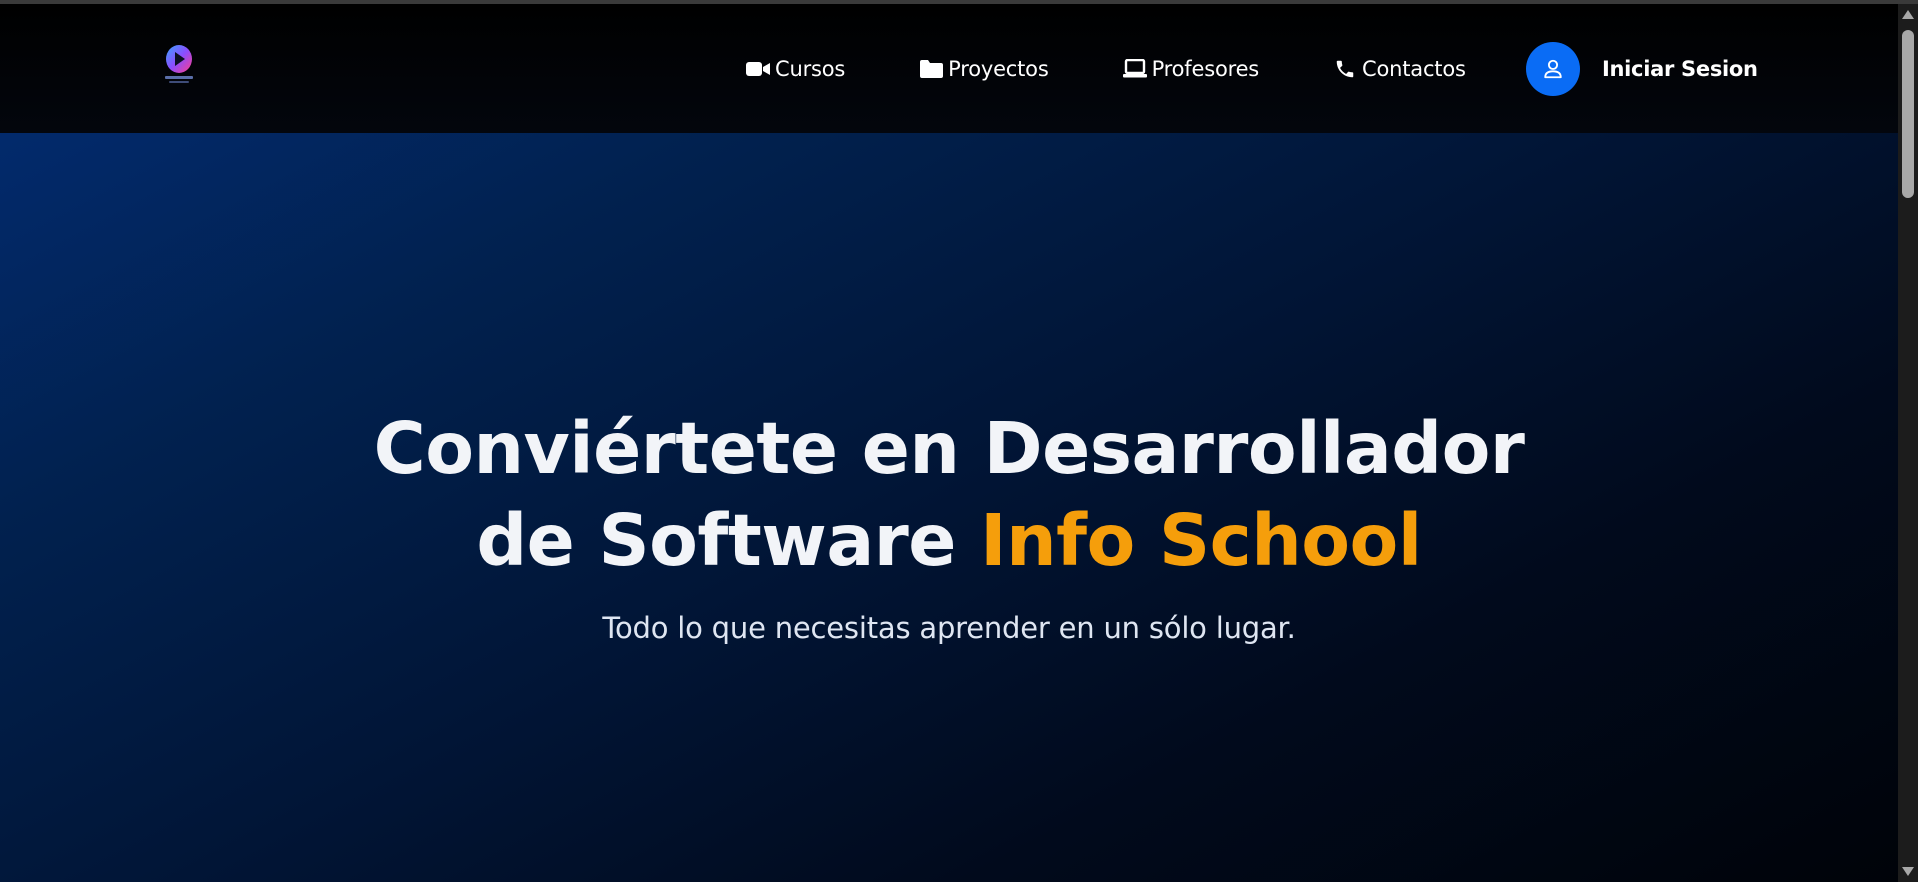 Image resolution: width=1918 pixels, height=882 pixels. I want to click on folder-icon, so click(931, 69).